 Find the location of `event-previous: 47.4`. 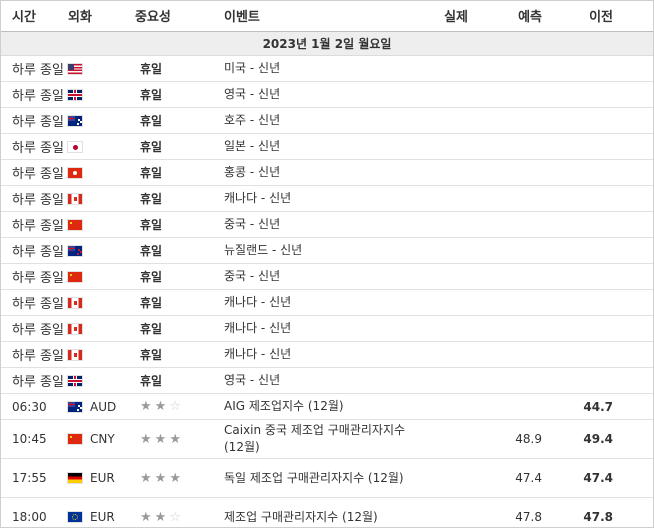

event-previous: 47.4 is located at coordinates (614, 478).